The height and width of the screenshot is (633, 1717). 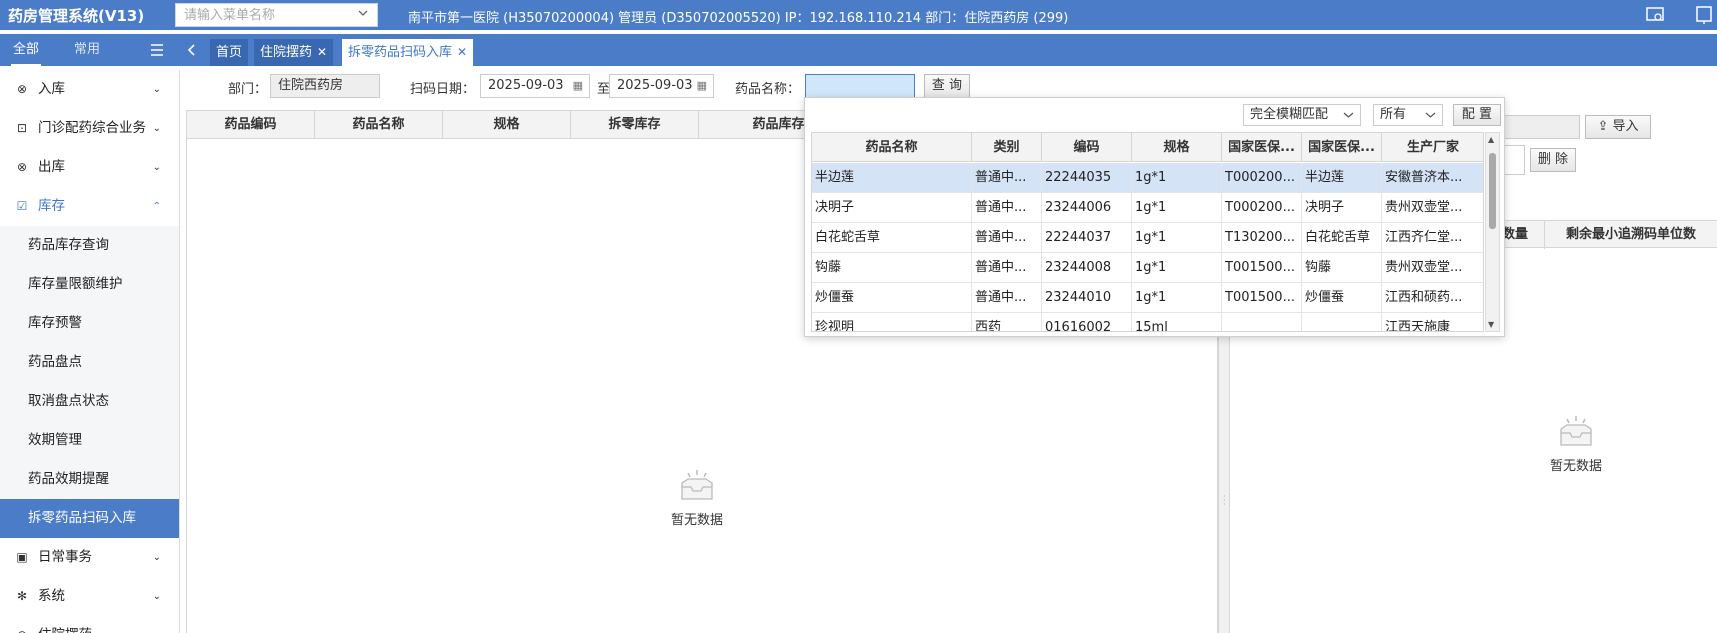 I want to click on table-cell: 22244035, so click(x=1087, y=178).